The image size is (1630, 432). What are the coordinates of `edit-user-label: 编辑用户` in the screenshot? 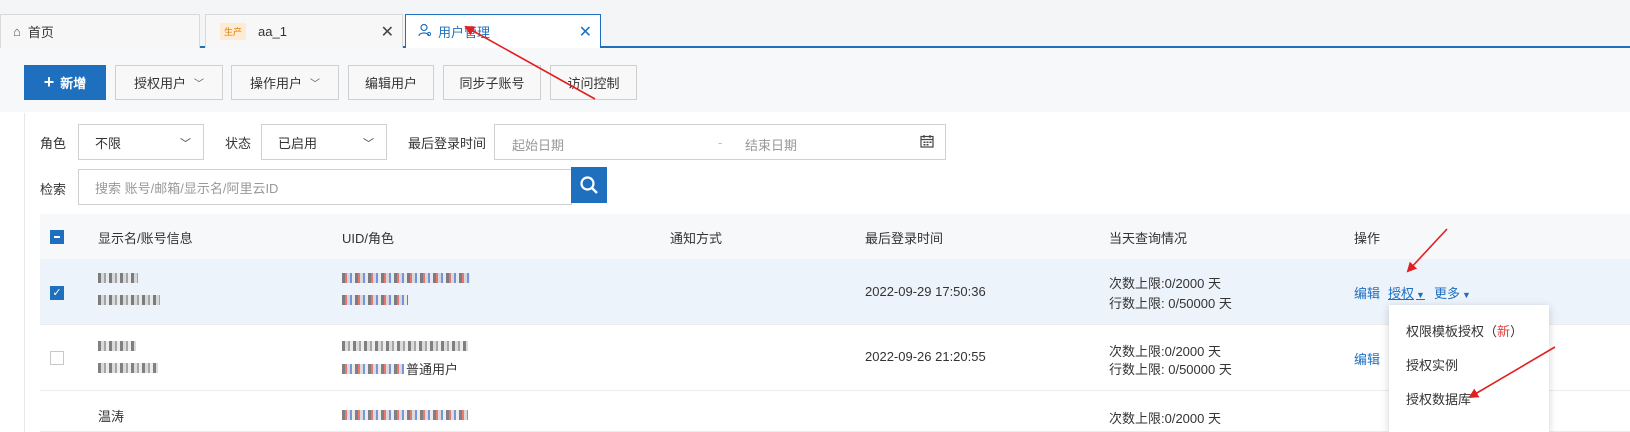 It's located at (390, 83).